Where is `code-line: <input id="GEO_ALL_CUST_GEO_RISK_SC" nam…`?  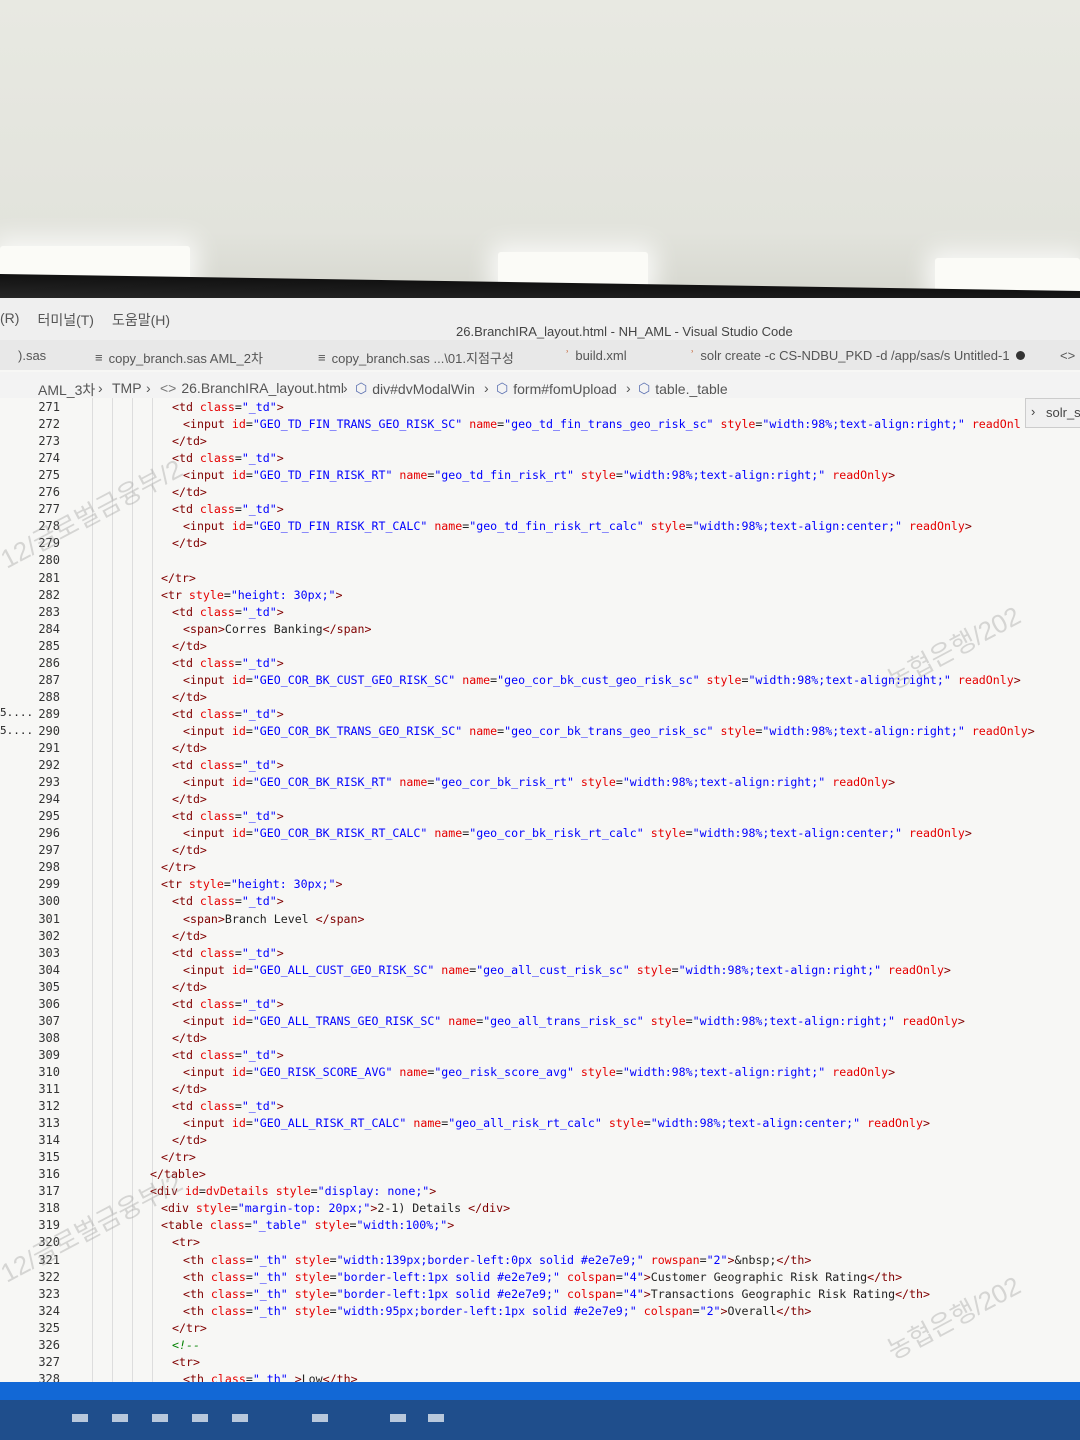
code-line: <input id="GEO_ALL_CUST_GEO_RISK_SC" nam… is located at coordinates (567, 970).